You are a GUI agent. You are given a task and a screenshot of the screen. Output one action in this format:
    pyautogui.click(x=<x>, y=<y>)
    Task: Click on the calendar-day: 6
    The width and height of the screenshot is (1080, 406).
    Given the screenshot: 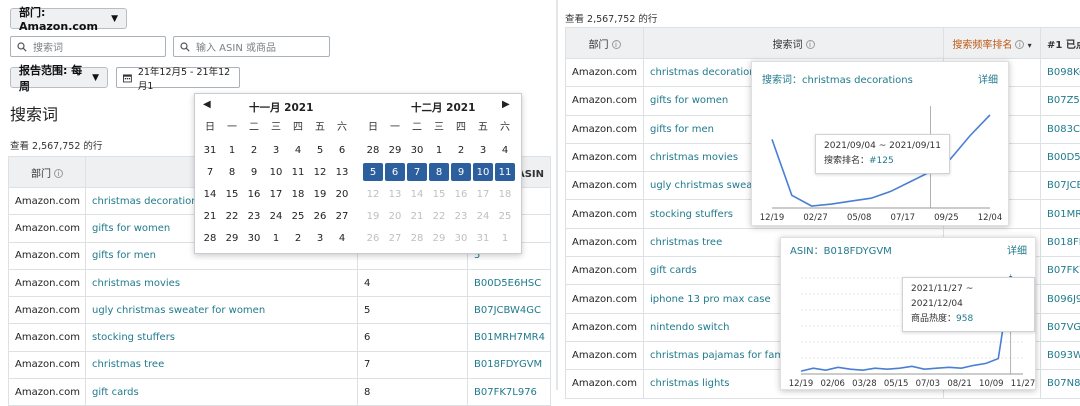 What is the action you would take?
    pyautogui.click(x=342, y=150)
    